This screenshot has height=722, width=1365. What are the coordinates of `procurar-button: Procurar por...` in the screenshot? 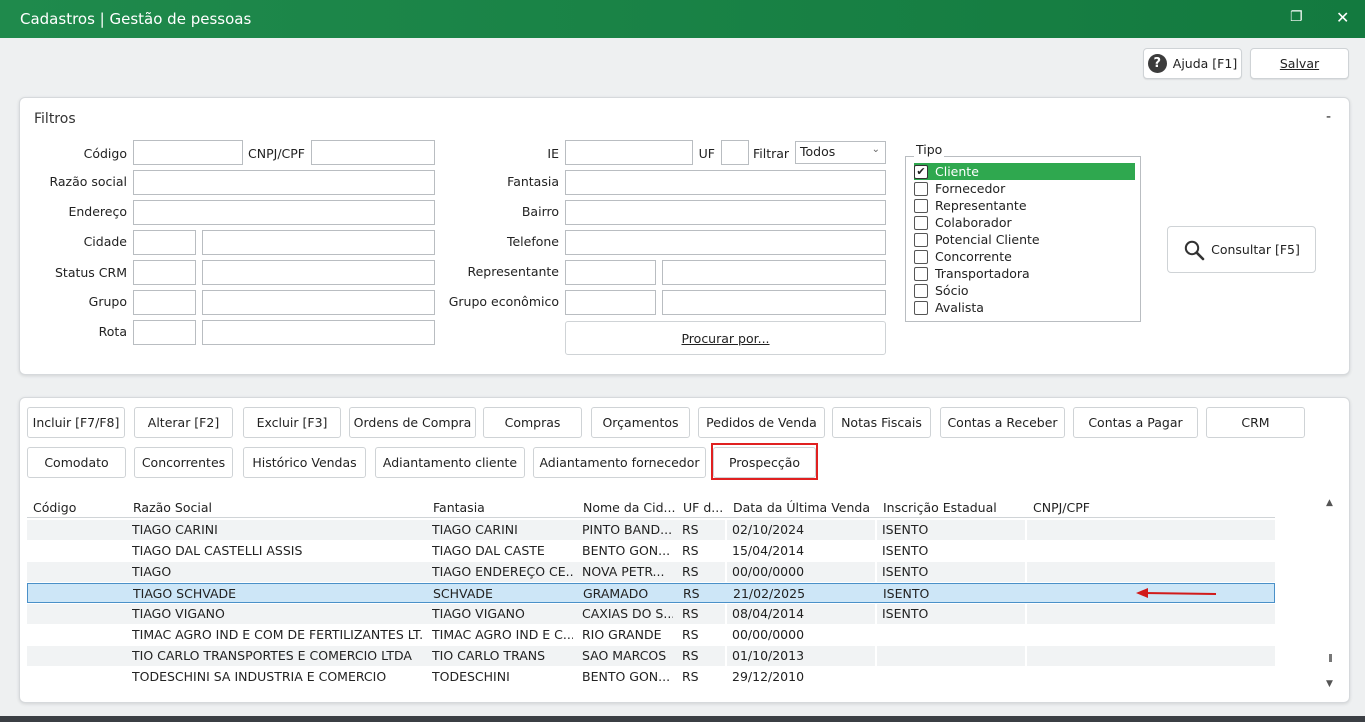 It's located at (725, 338).